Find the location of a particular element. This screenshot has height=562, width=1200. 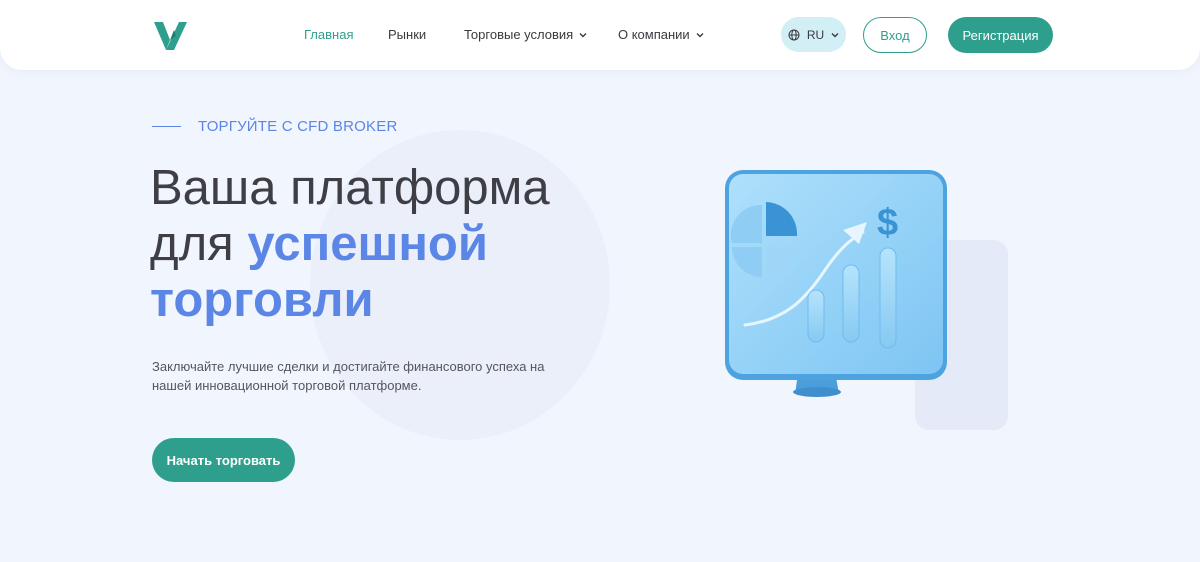

nav-item-label: Рынки is located at coordinates (407, 34).